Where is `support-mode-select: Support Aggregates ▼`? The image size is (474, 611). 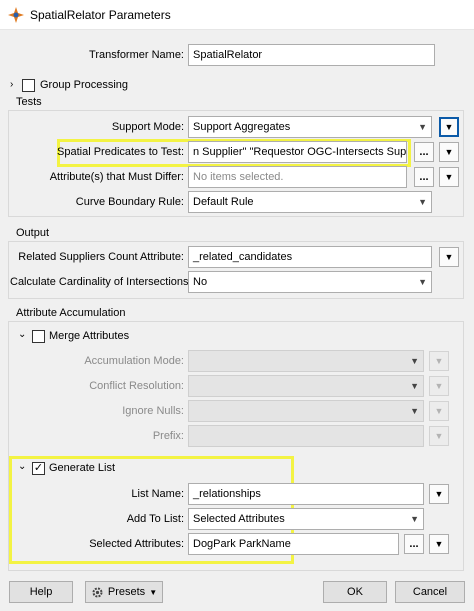
support-mode-select: Support Aggregates ▼ is located at coordinates (310, 127).